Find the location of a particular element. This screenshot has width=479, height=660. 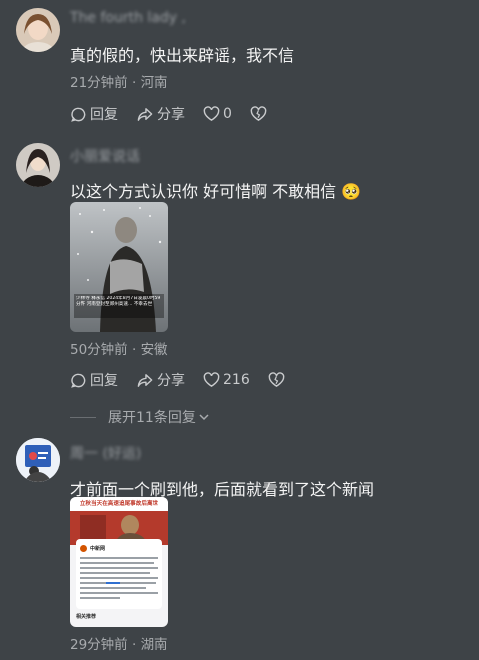

like-count: 0 is located at coordinates (227, 114).